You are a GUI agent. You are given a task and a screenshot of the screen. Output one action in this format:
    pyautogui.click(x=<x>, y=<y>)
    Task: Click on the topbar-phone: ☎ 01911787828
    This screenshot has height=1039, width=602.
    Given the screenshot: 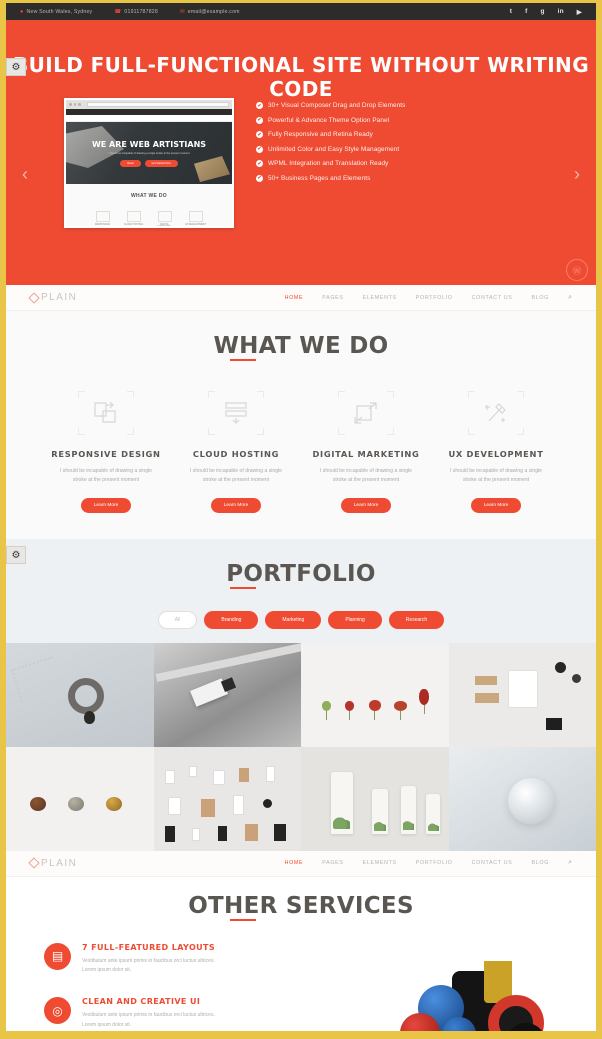 What is the action you would take?
    pyautogui.click(x=136, y=12)
    